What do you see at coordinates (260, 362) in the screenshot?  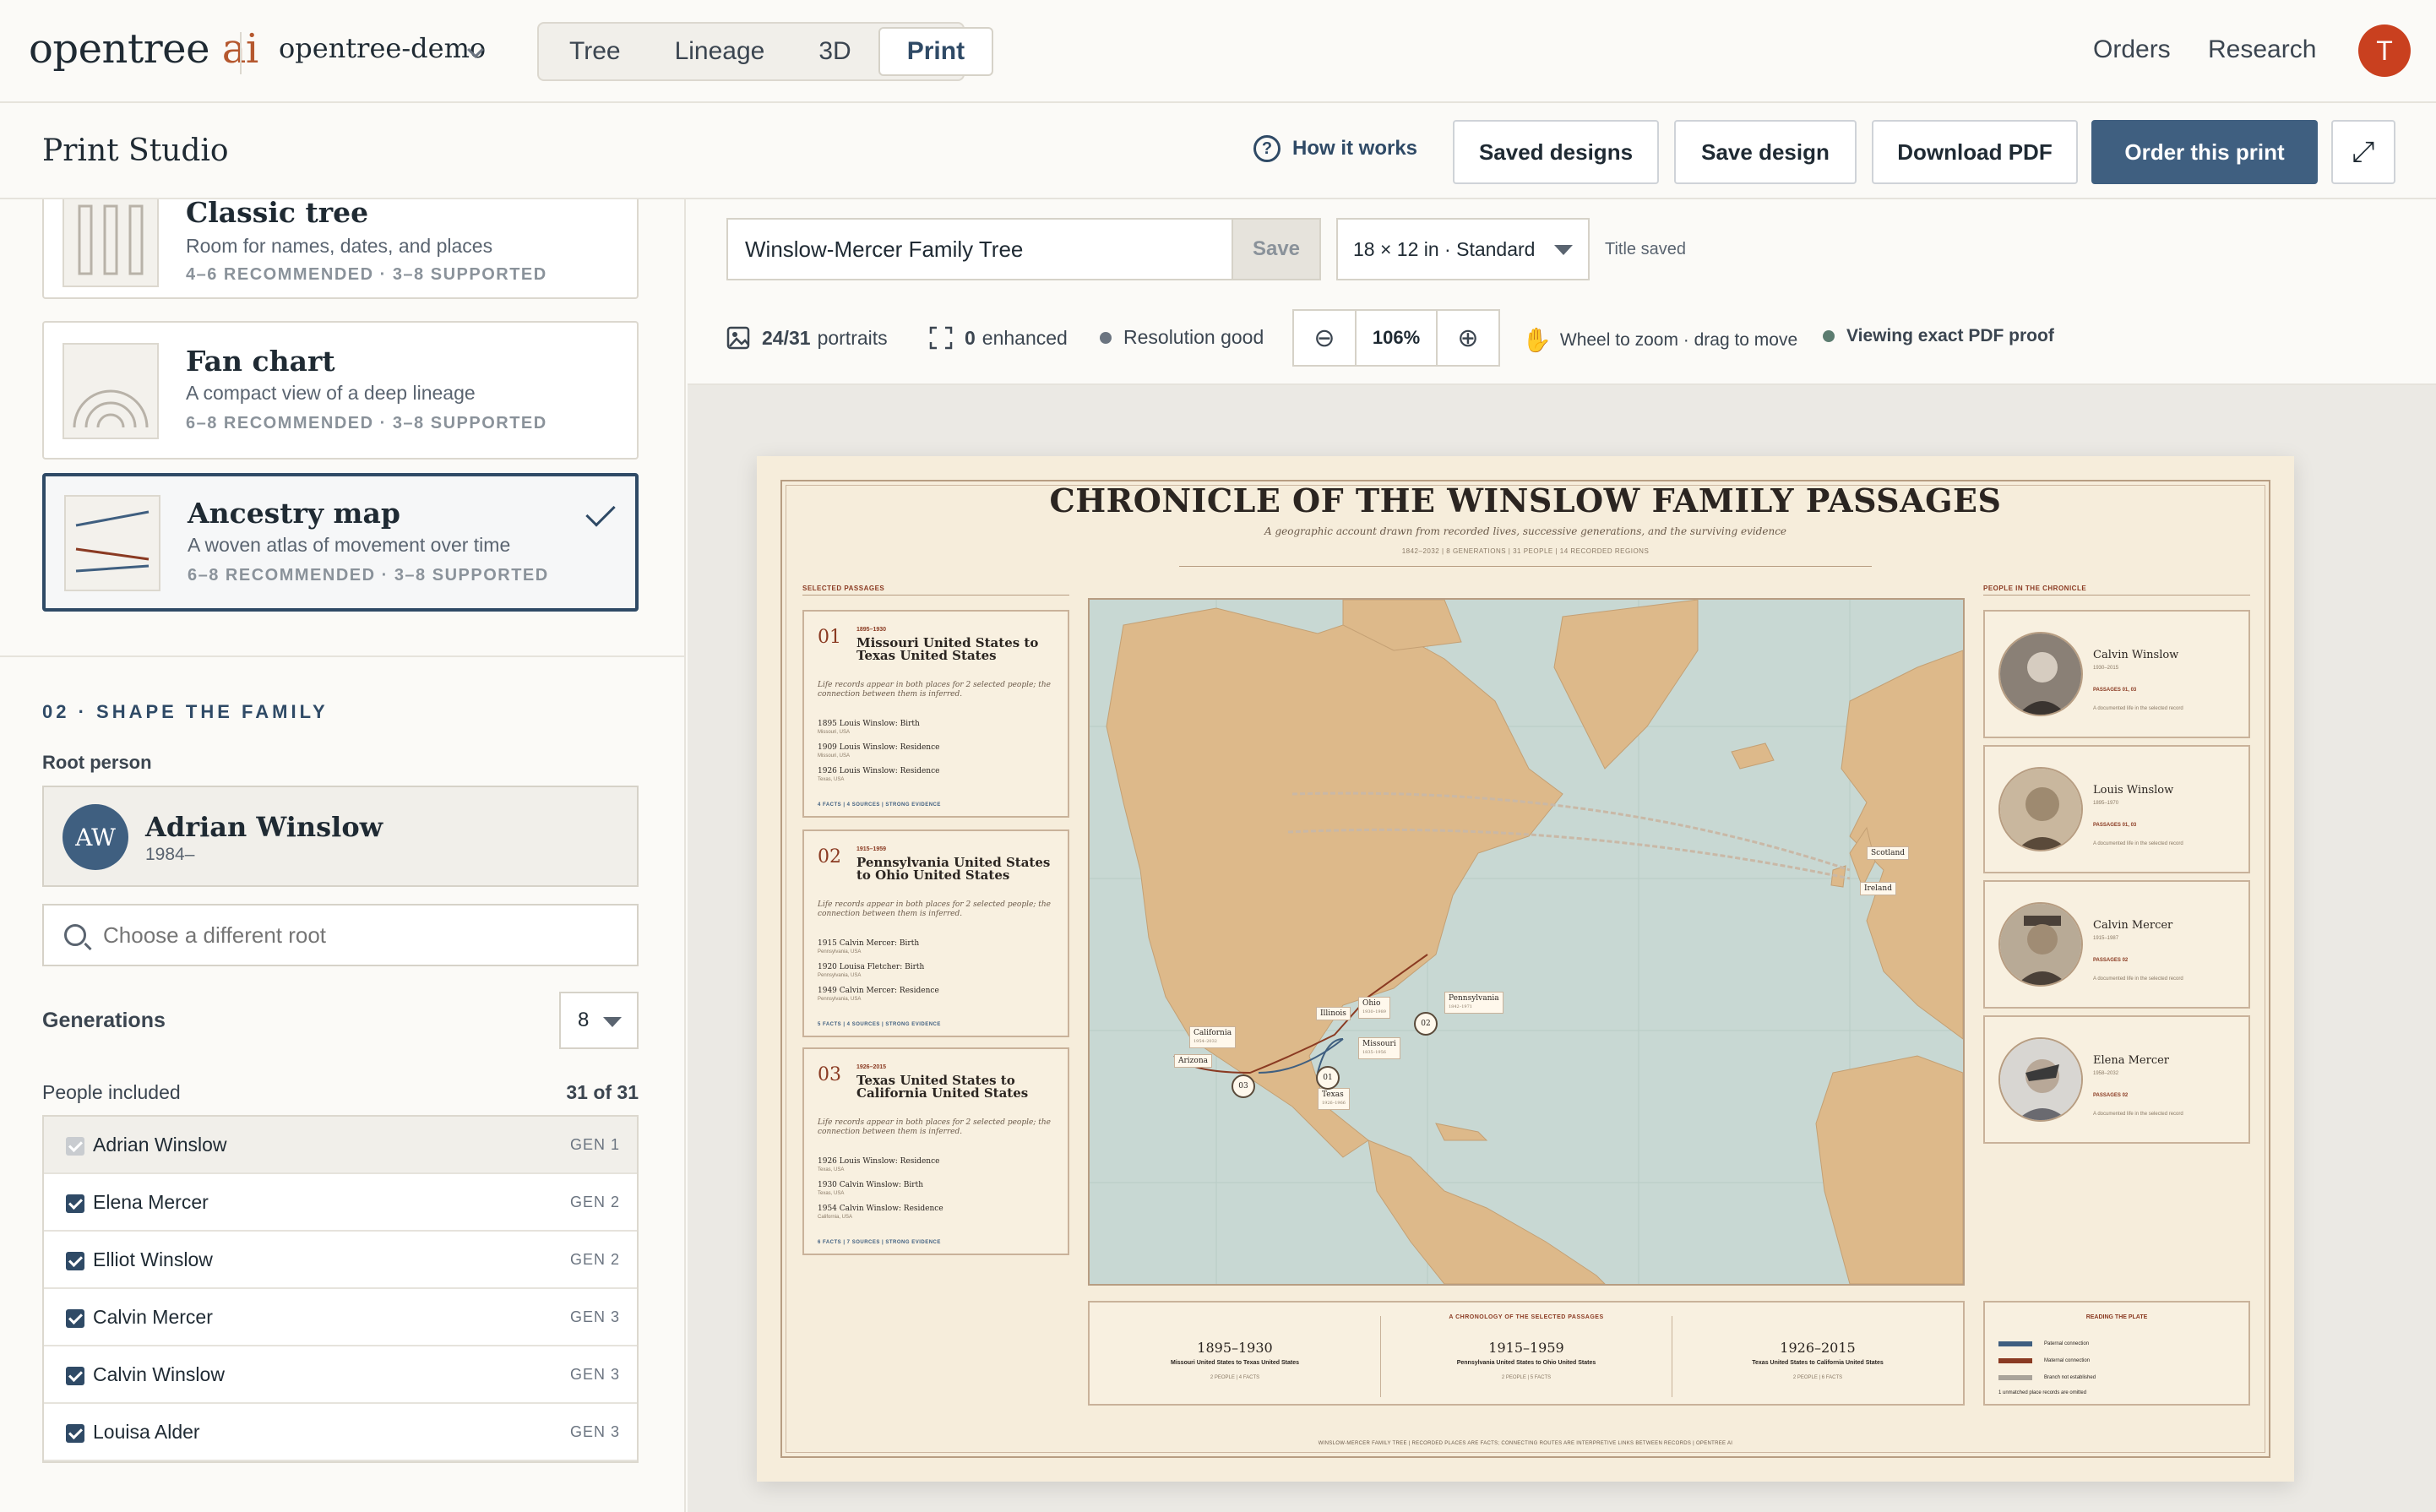 I see `style-title: Fan chart` at bounding box center [260, 362].